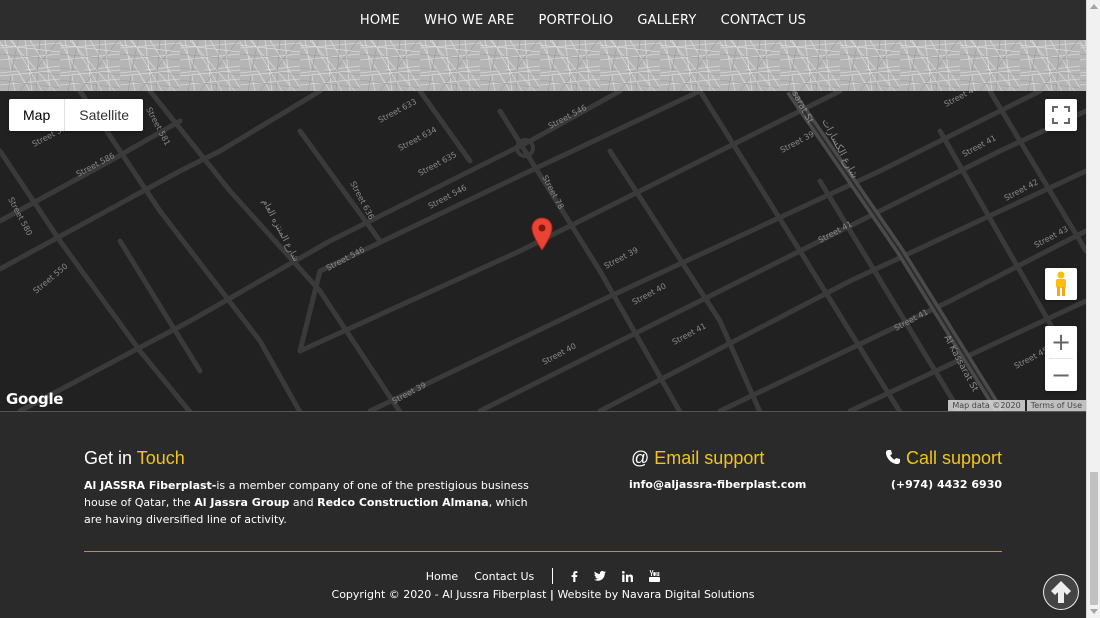  What do you see at coordinates (242, 502) in the screenshot?
I see `group-name: Al Jassra Group` at bounding box center [242, 502].